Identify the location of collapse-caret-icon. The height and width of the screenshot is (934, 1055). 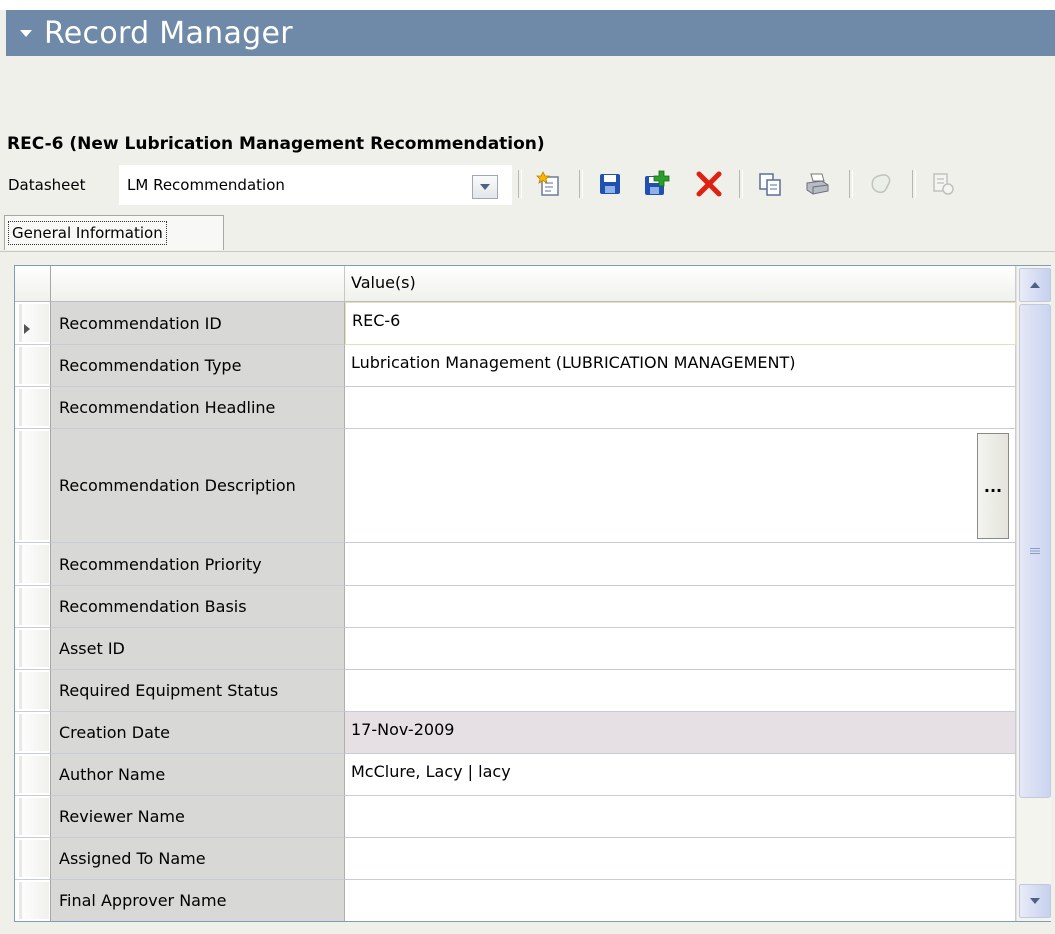
(23, 33).